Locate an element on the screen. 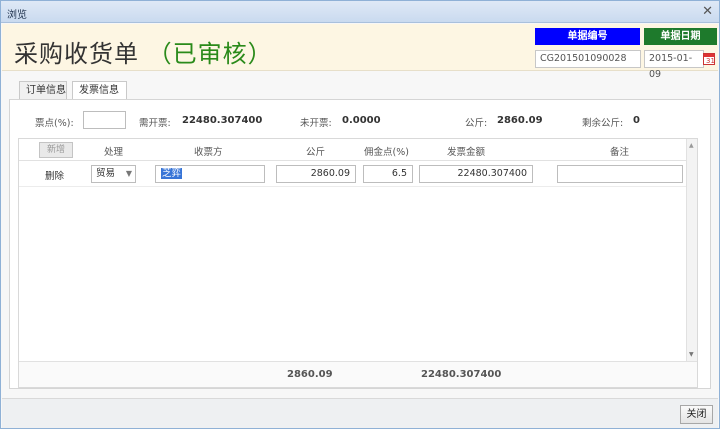 The width and height of the screenshot is (720, 429). window-title: 浏览 is located at coordinates (17, 15).